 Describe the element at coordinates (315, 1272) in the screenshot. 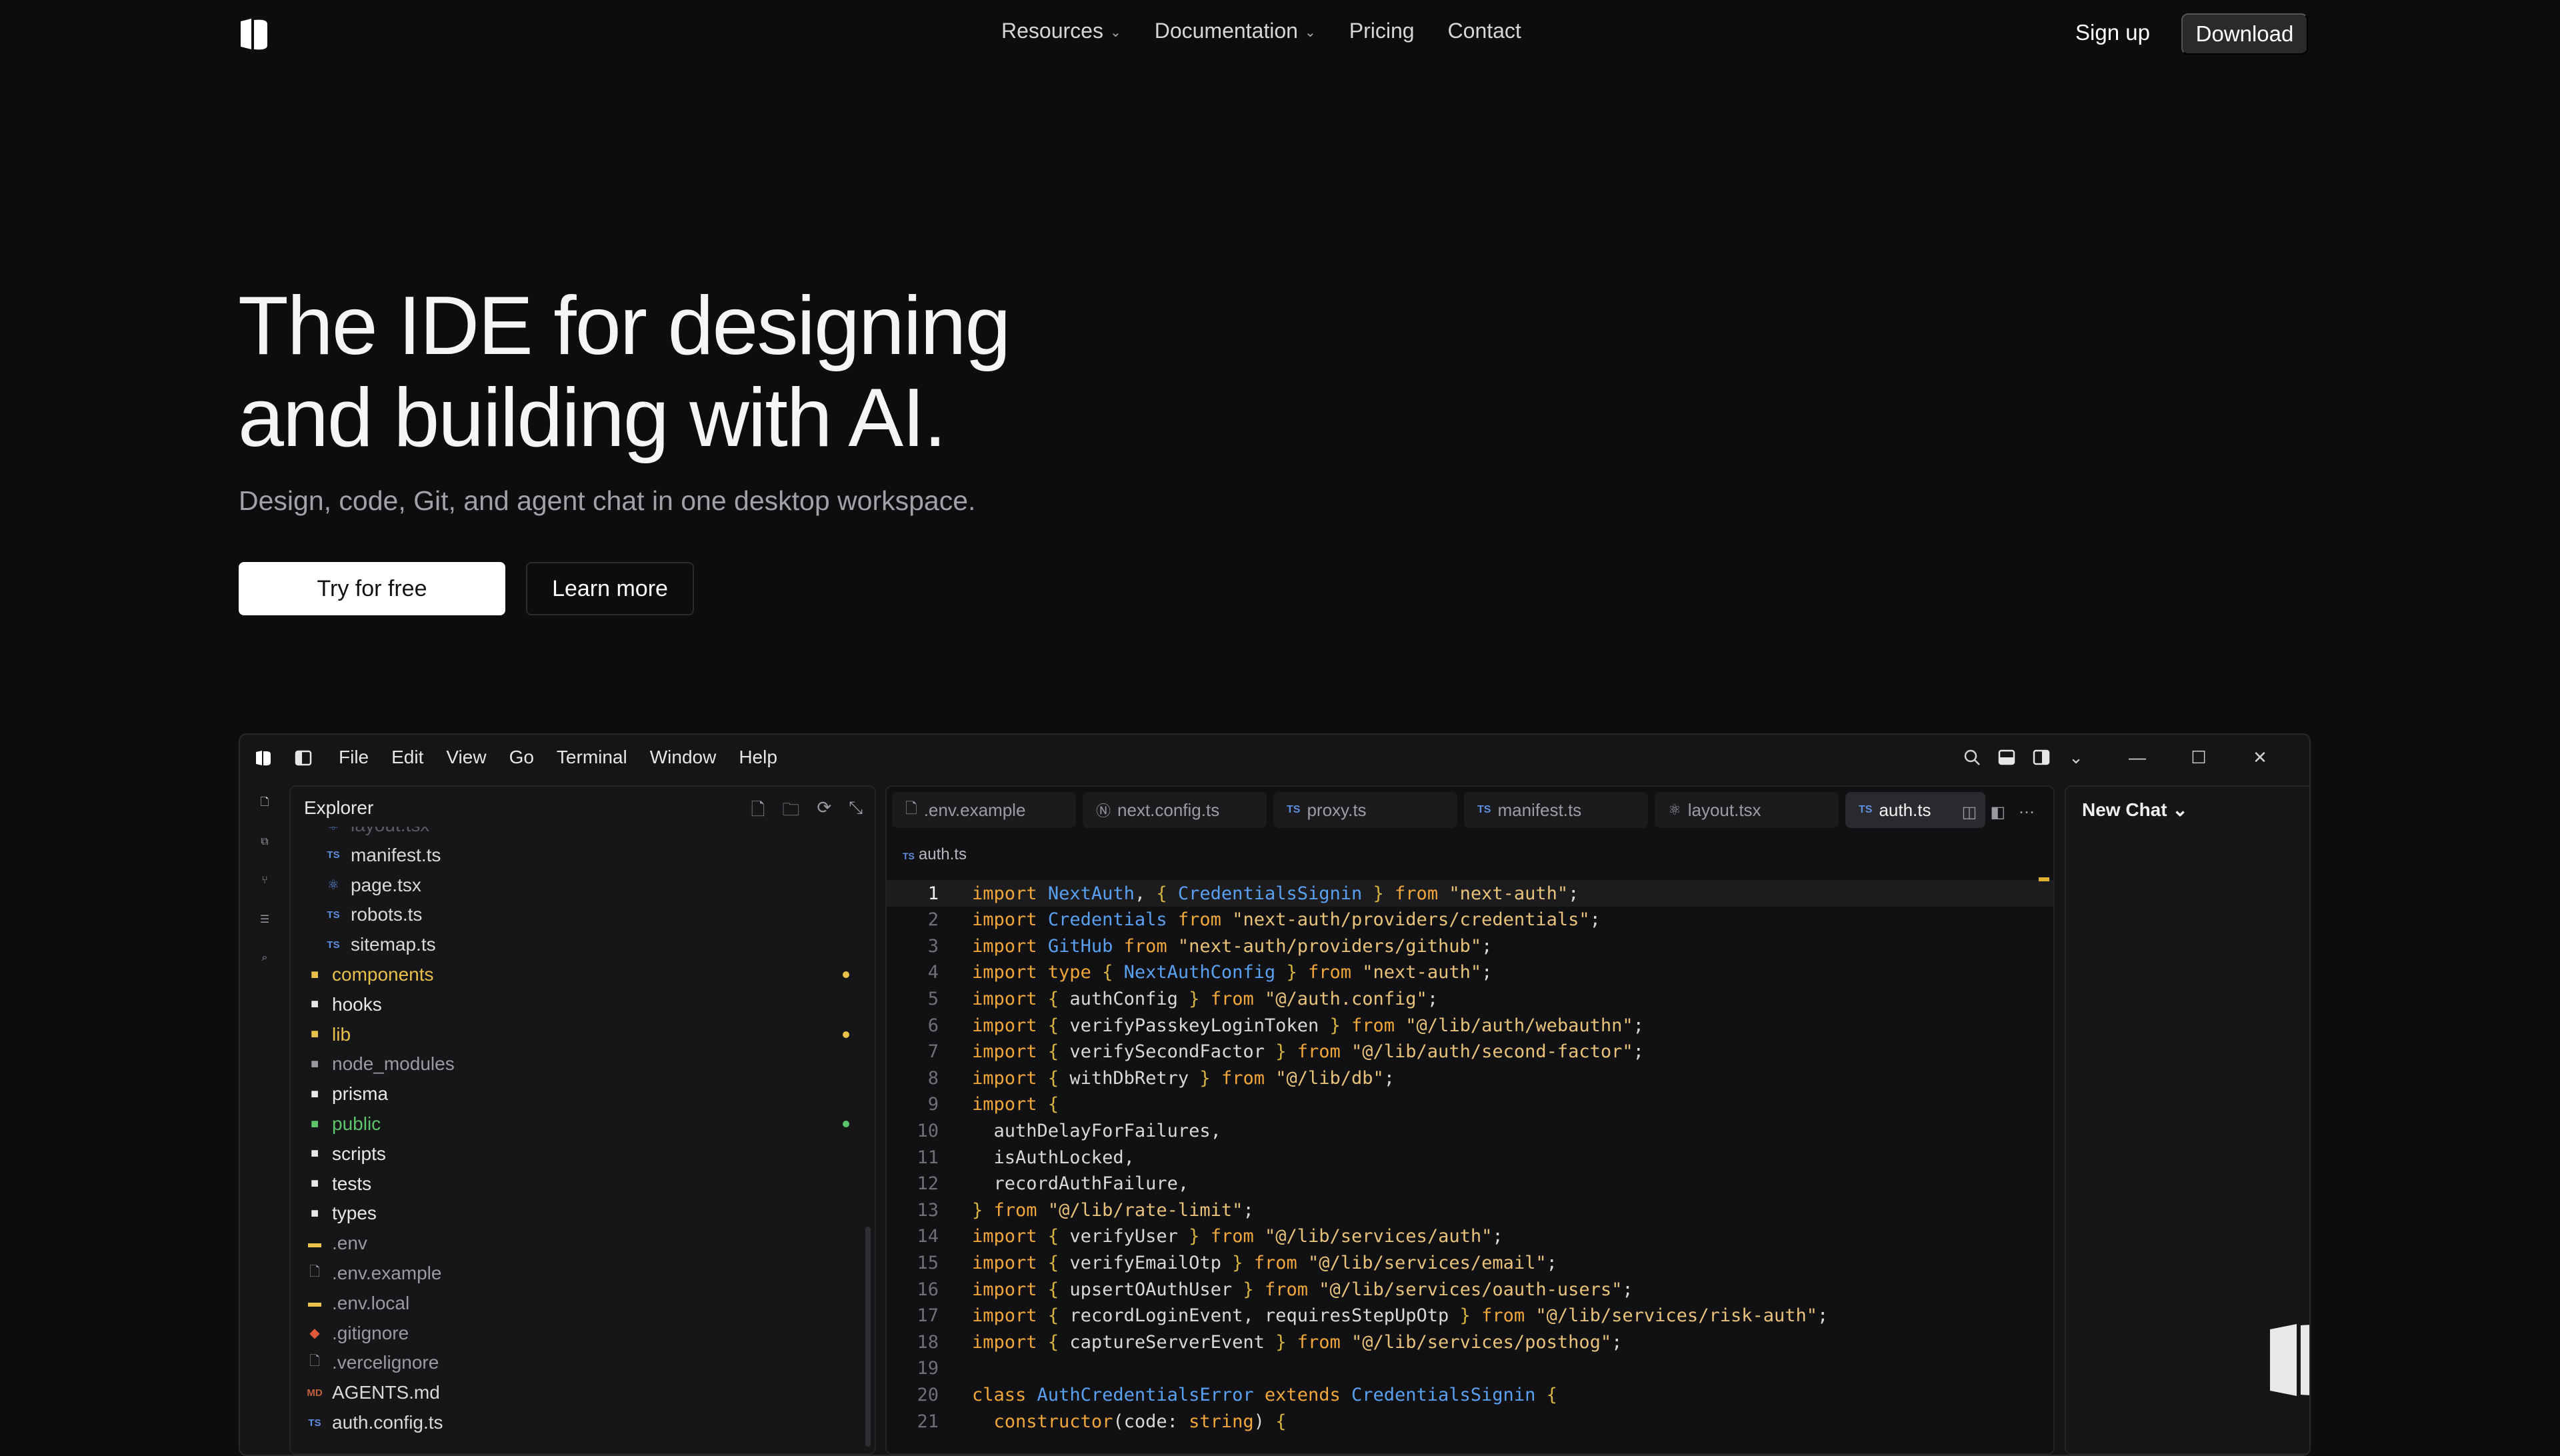

I see `file-icon: 🗋` at that location.